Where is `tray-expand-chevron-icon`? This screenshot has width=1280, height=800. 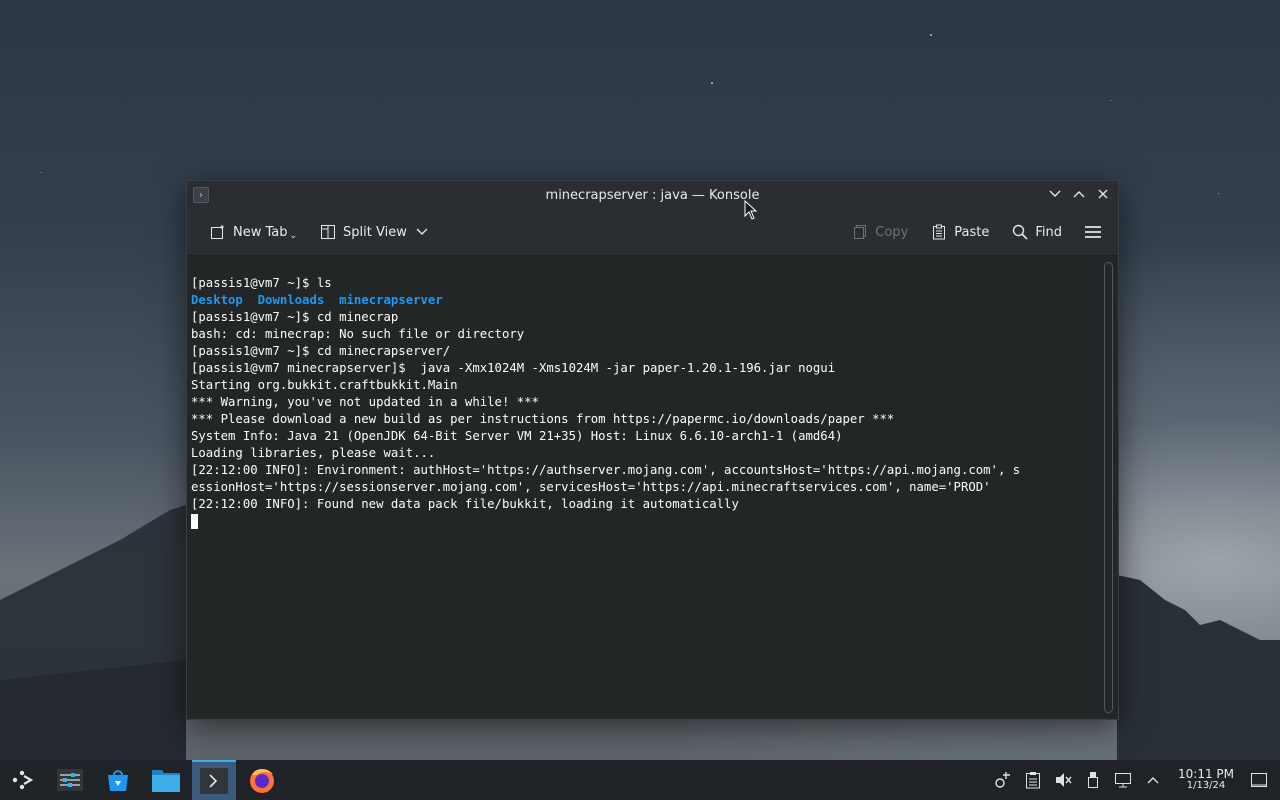 tray-expand-chevron-icon is located at coordinates (1153, 780).